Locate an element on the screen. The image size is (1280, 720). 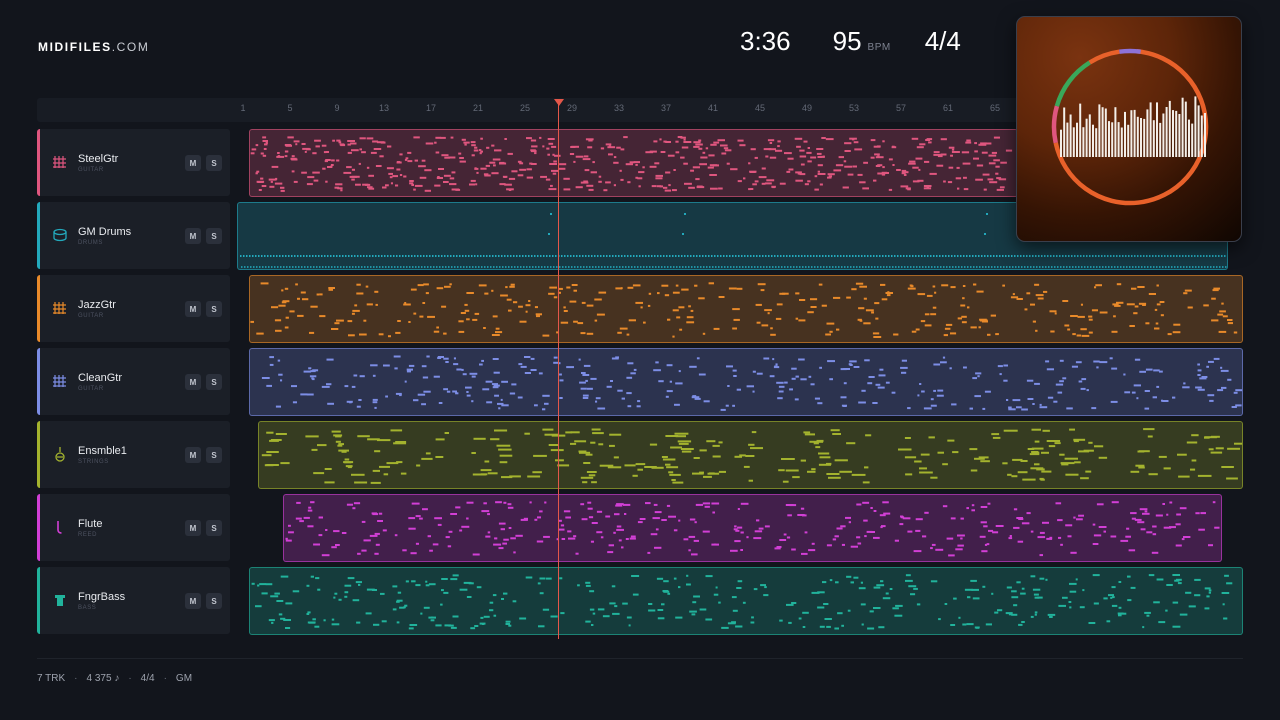
track-name: CleanGtr is located at coordinates (100, 378).